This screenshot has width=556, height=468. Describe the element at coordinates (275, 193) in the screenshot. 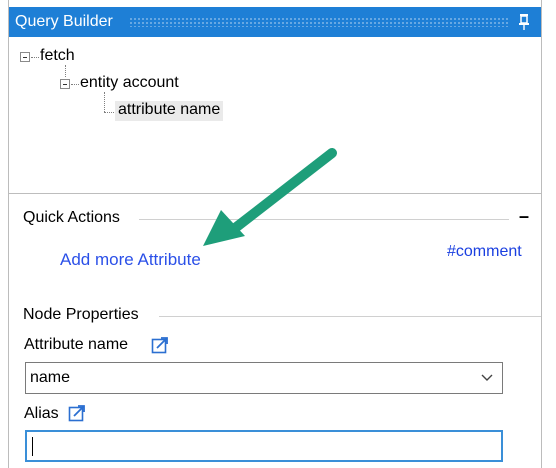

I see `splitter` at that location.